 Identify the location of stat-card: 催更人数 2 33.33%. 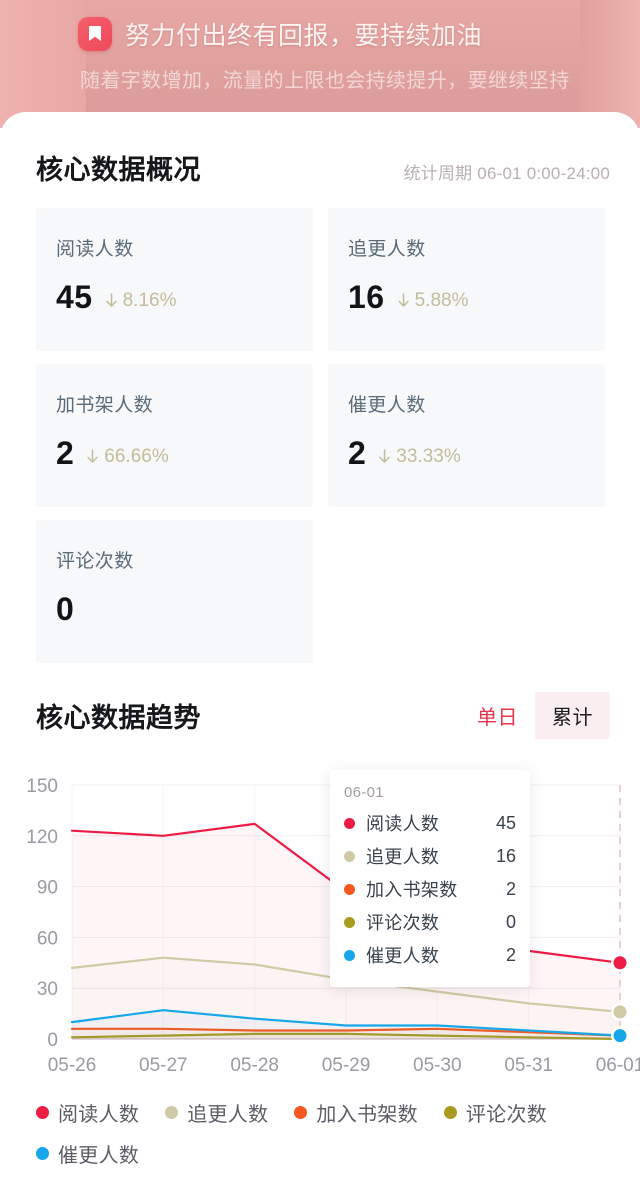
(466, 435).